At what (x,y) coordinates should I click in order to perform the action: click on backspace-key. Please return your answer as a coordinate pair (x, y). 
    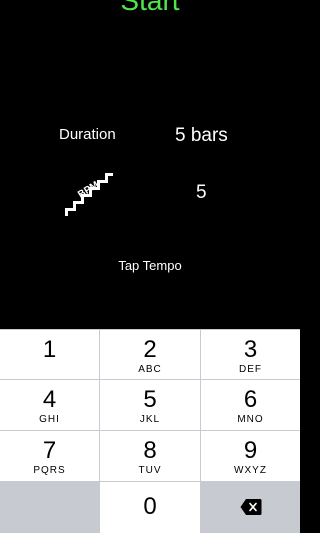
    Looking at the image, I should click on (250, 507).